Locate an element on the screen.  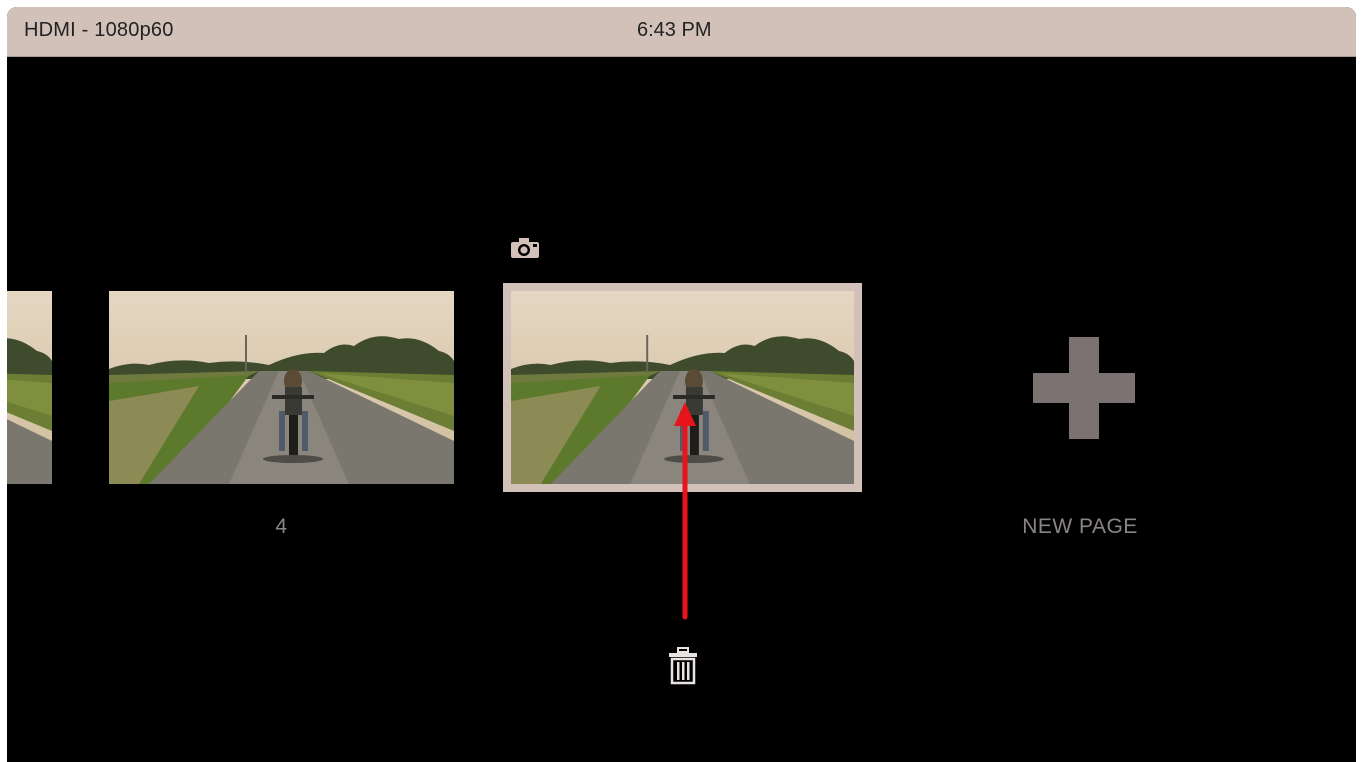
clock-label: 6:43 PM is located at coordinates (674, 30).